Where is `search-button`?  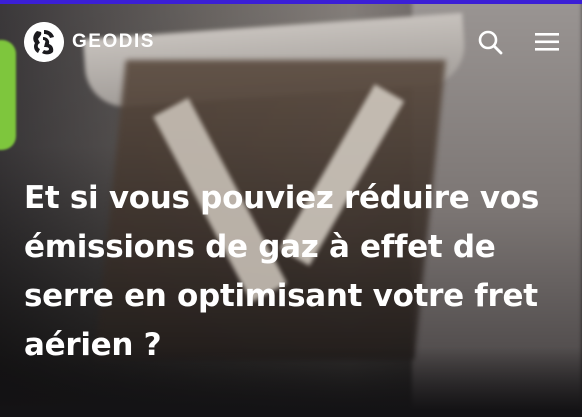 search-button is located at coordinates (490, 42).